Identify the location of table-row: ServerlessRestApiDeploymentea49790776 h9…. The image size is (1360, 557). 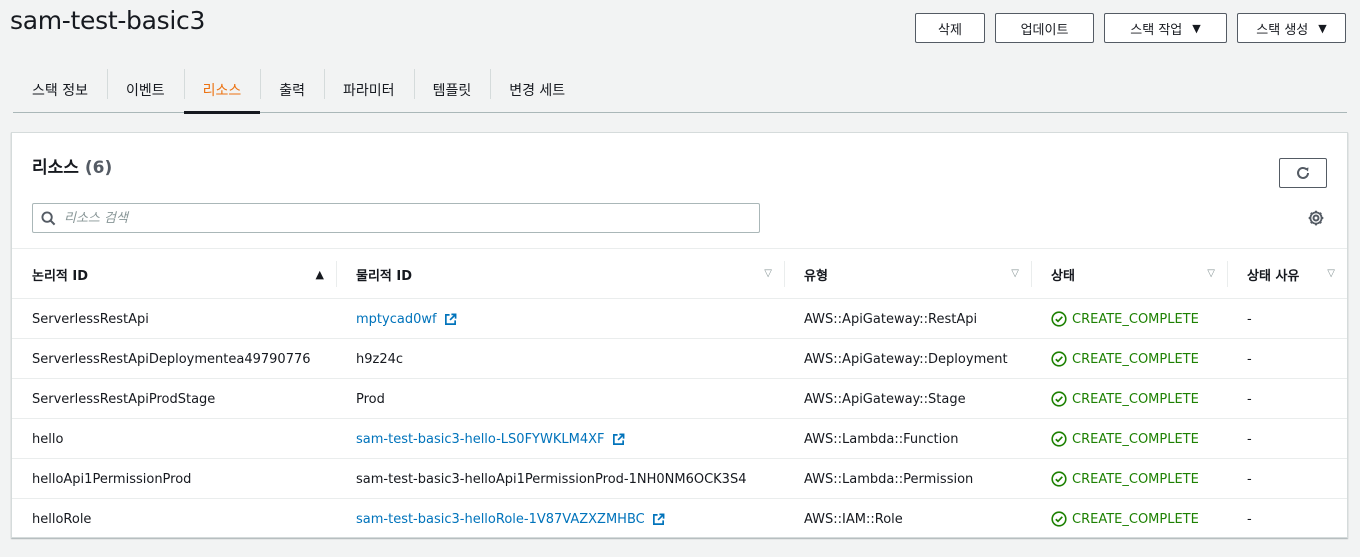
(679, 359).